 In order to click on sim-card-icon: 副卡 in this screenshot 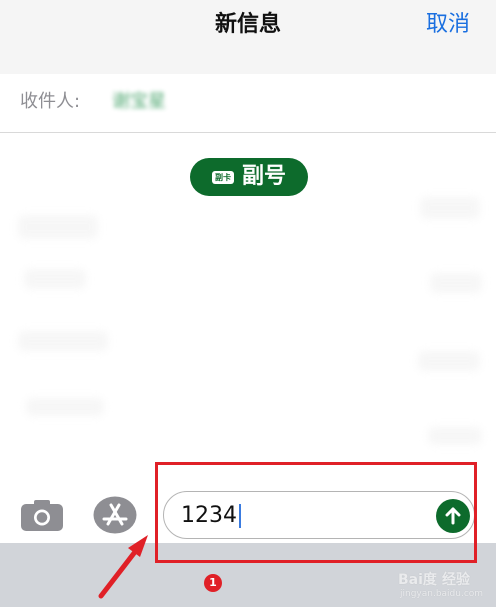, I will do `click(222, 177)`.